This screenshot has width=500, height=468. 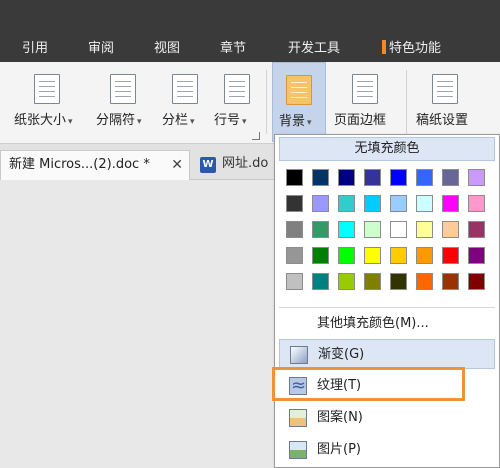 I want to click on document-tab-active: 新建 Micros...(2).doc * ✕, so click(x=95, y=165).